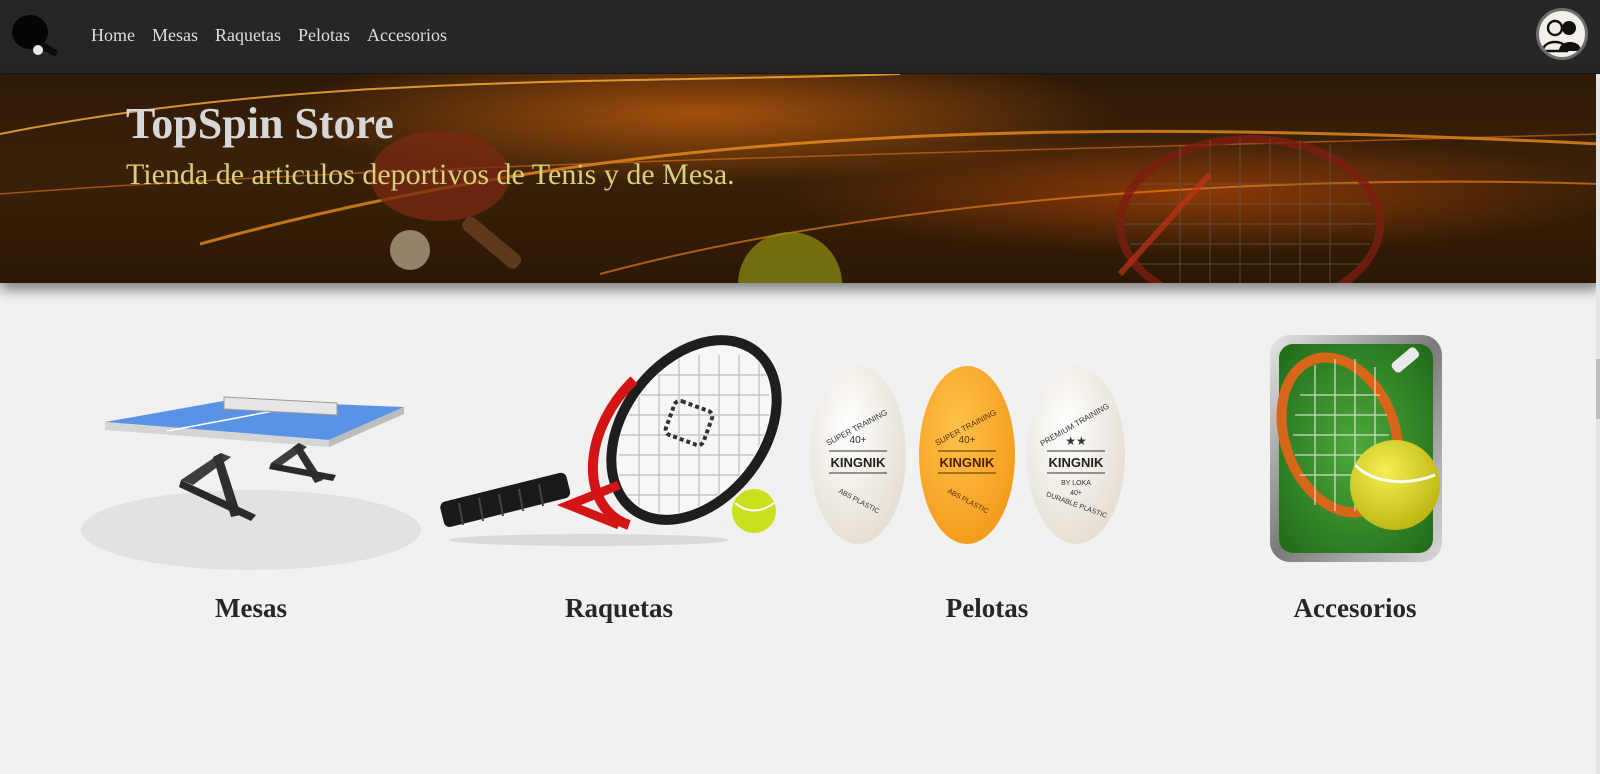  I want to click on nav-item-raquetas: Raquetas, so click(248, 35).